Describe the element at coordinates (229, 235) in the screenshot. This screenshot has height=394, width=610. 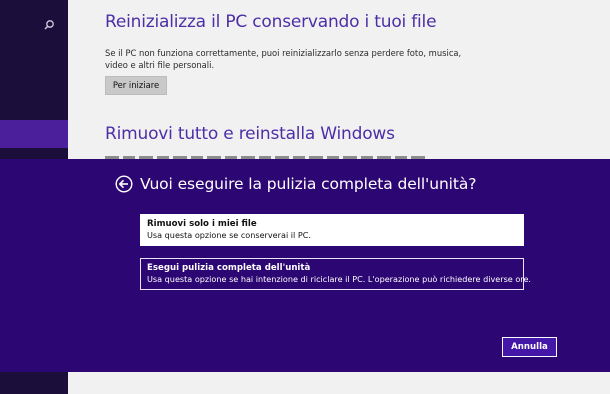
I see `option-subtitle: Usa questa opzione se conserverai il PC.` at that location.